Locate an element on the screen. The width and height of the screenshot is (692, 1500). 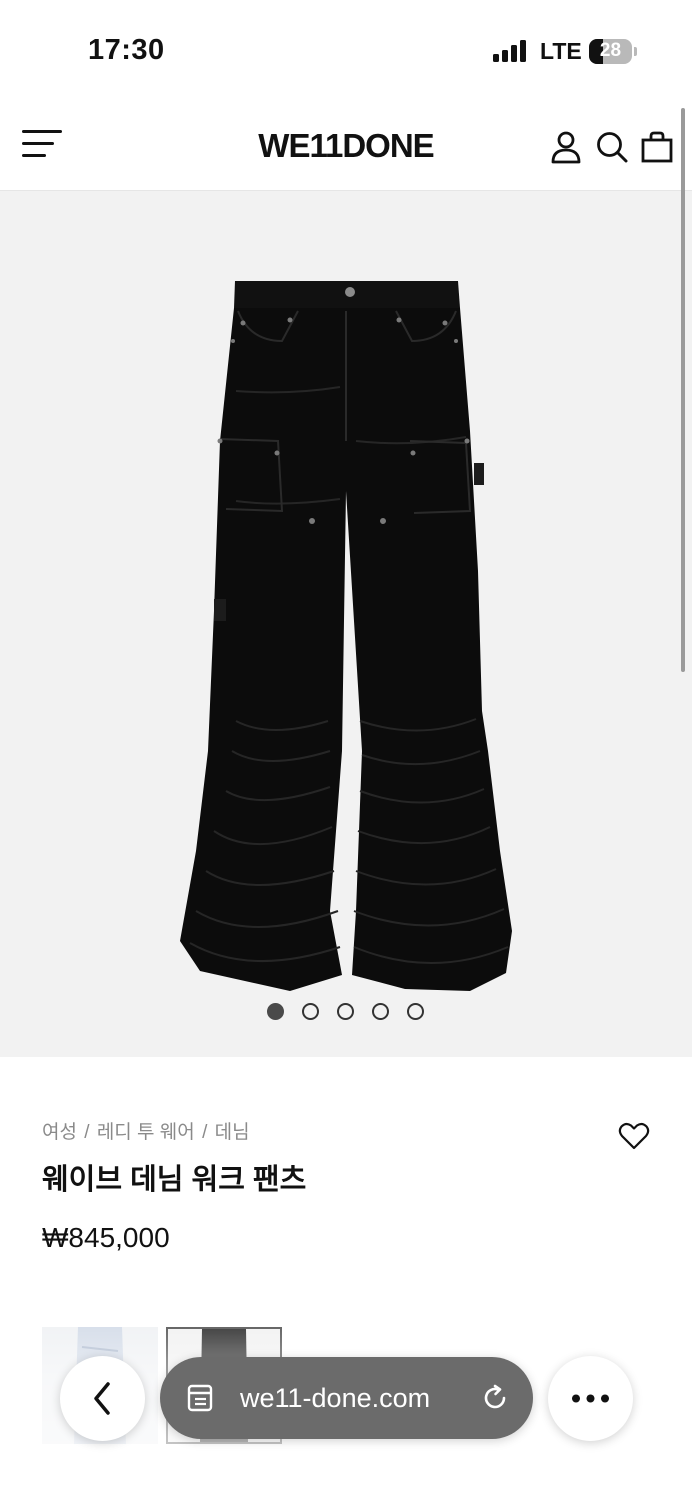
browser-more-button is located at coordinates (590, 1398).